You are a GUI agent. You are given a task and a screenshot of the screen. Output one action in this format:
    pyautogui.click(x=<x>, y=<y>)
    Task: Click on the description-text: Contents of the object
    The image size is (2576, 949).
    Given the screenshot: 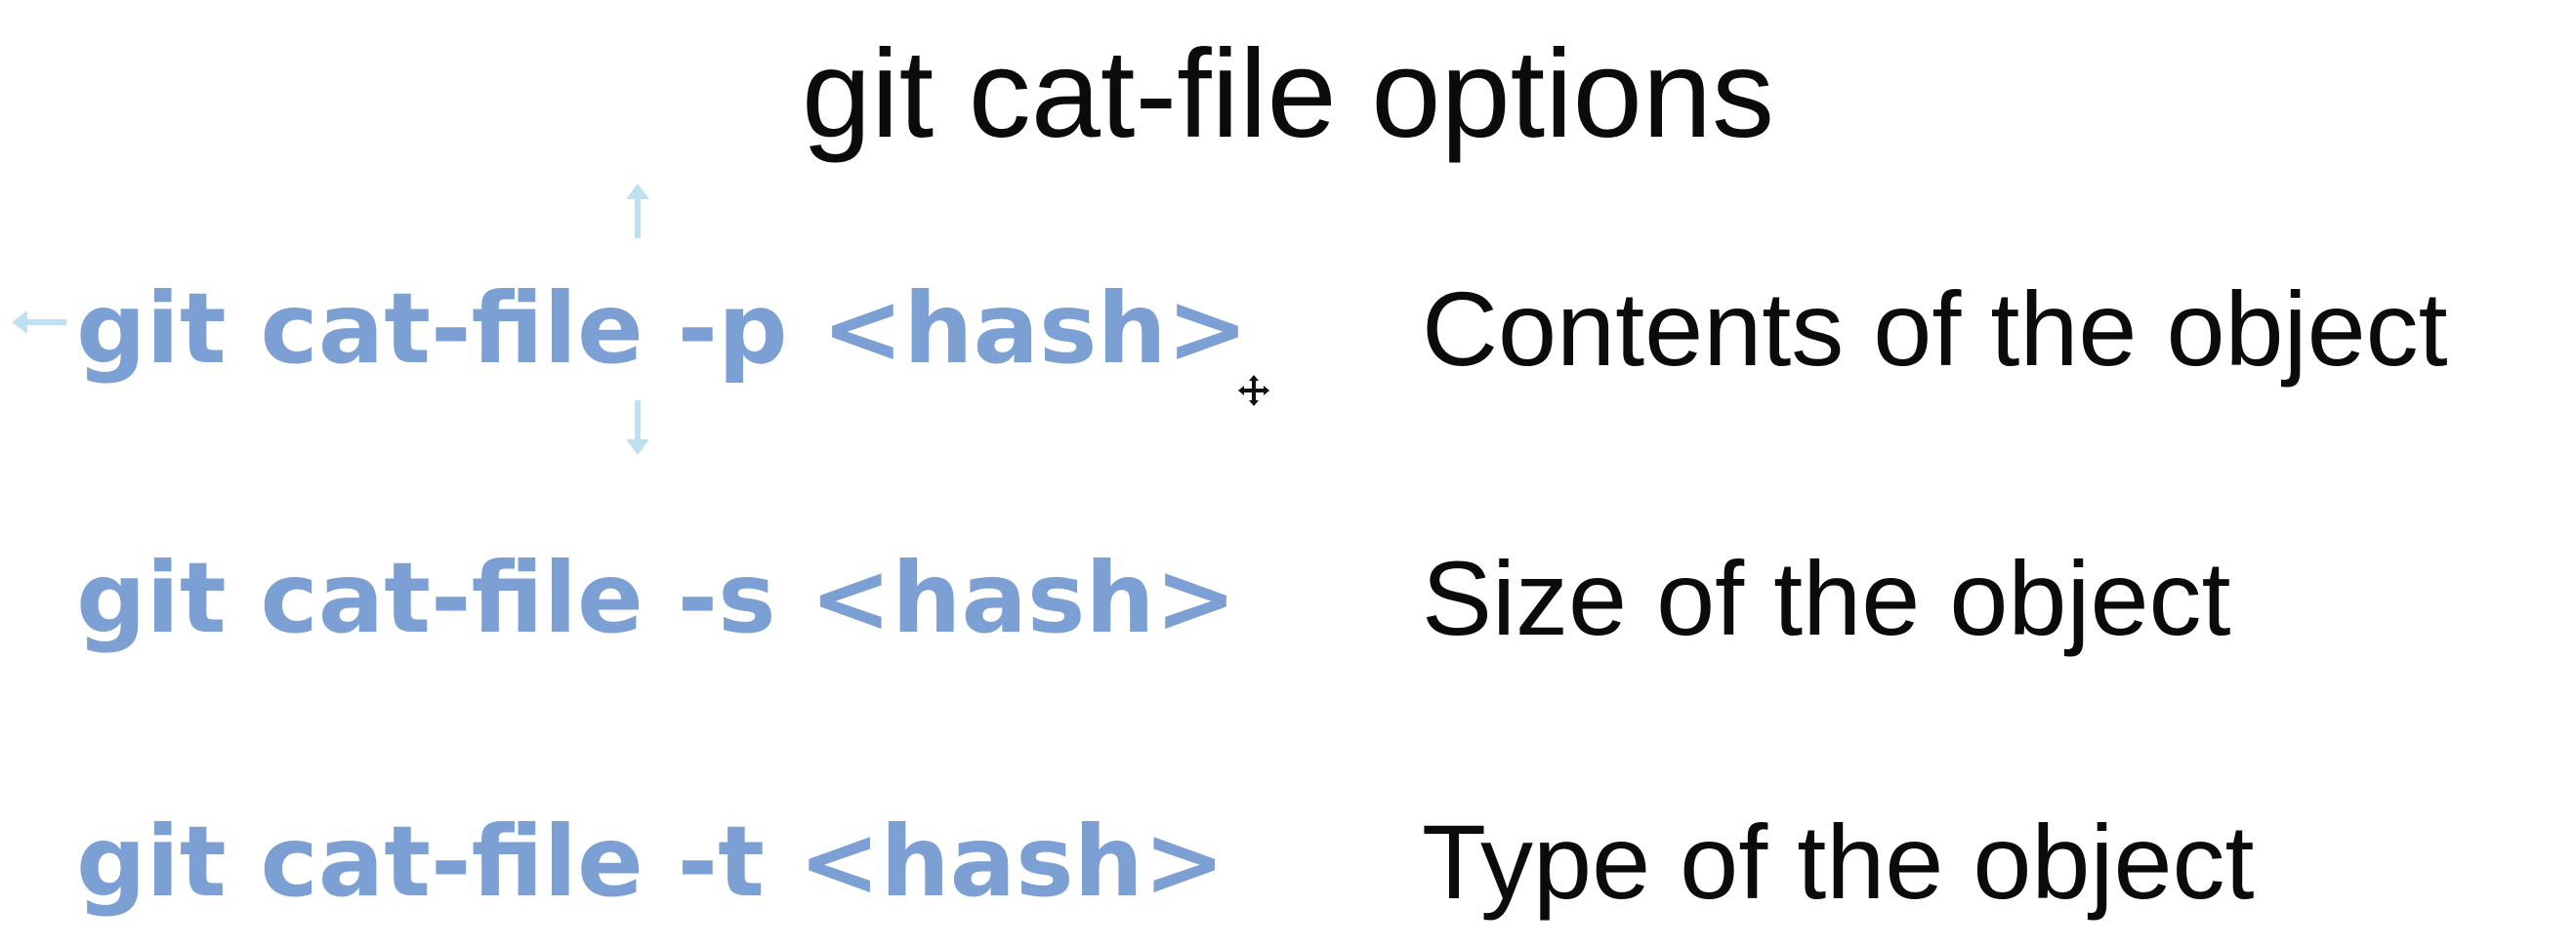 What is the action you would take?
    pyautogui.click(x=1935, y=328)
    